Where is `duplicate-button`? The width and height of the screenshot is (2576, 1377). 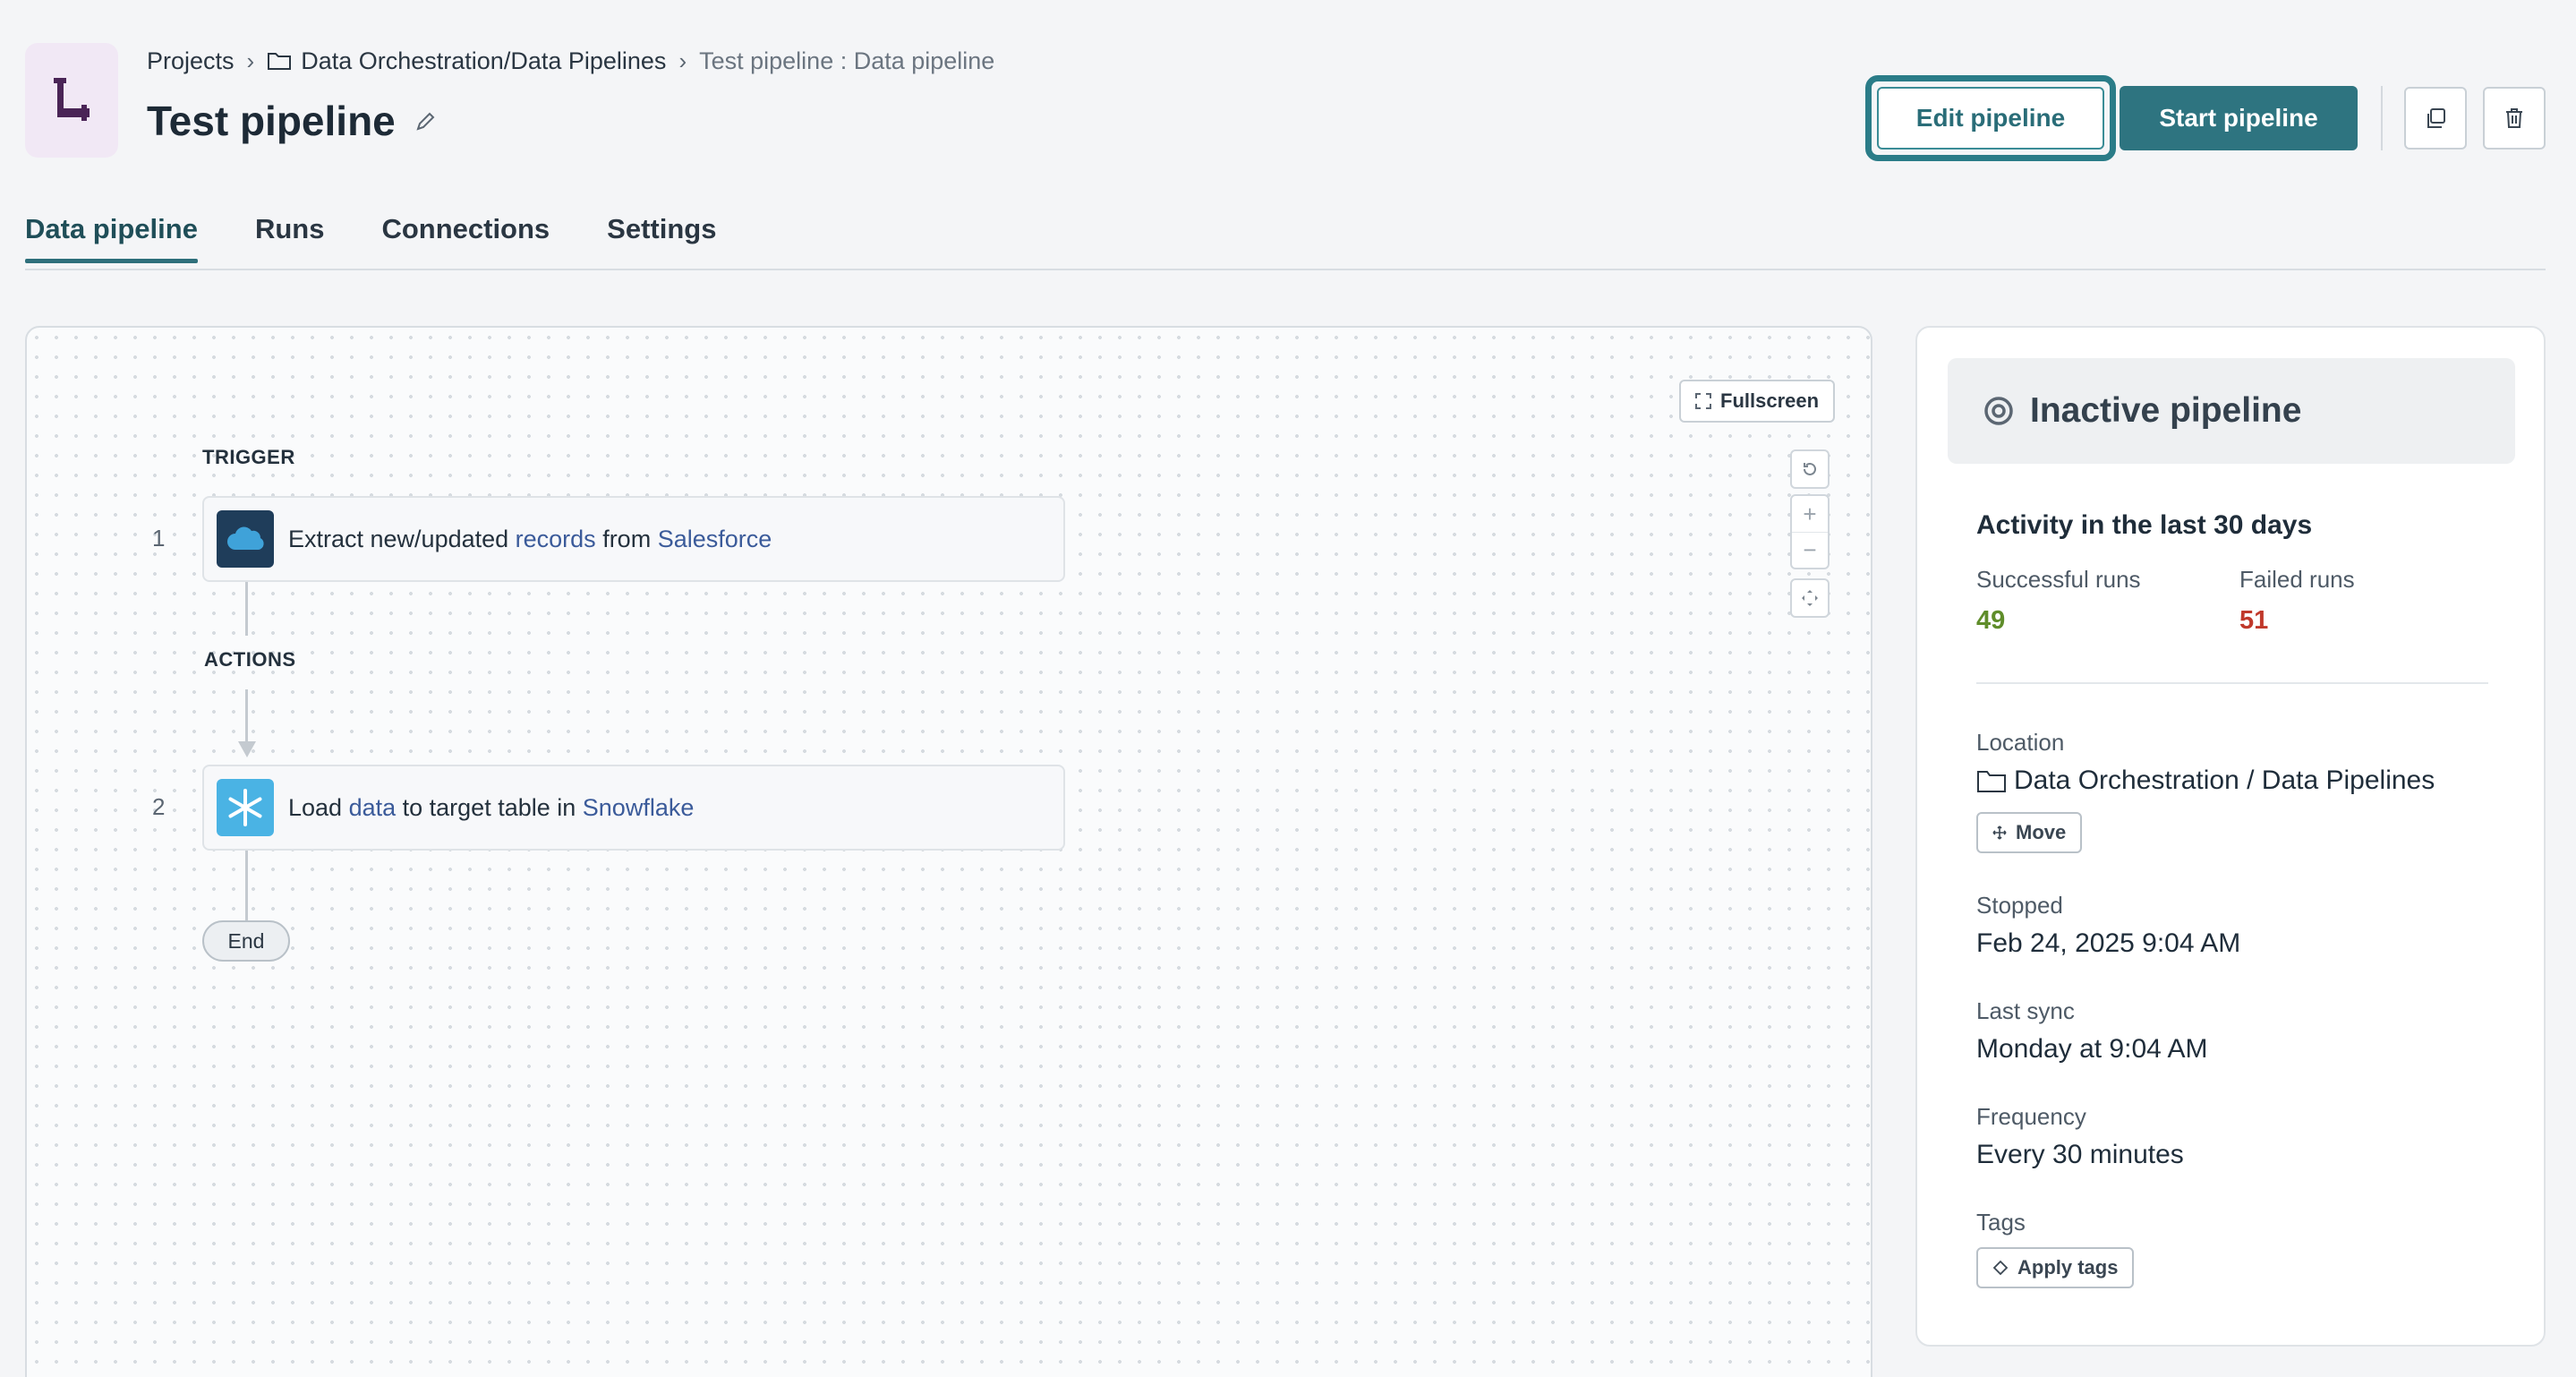 duplicate-button is located at coordinates (2435, 118).